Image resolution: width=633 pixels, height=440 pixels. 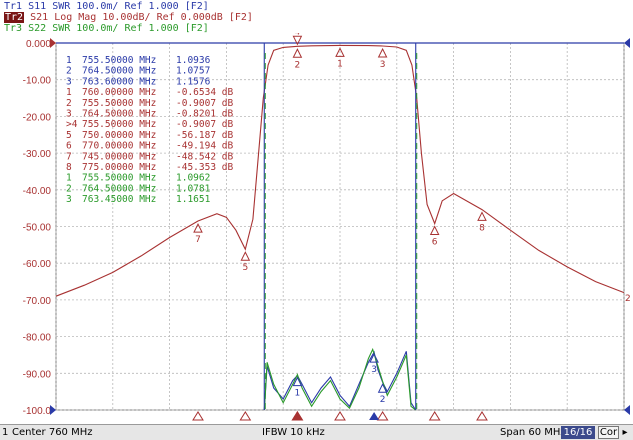 What do you see at coordinates (119, 92) in the screenshot?
I see `marker-table-freq: 760.00000 MHz` at bounding box center [119, 92].